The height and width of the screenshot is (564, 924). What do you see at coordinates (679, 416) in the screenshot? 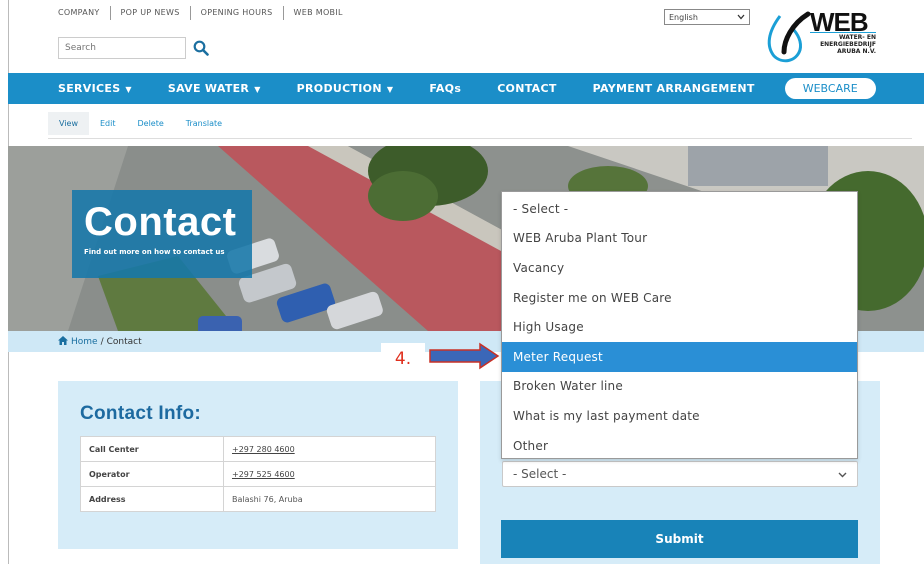
I see `dropdown-option: What is my last payment date` at bounding box center [679, 416].